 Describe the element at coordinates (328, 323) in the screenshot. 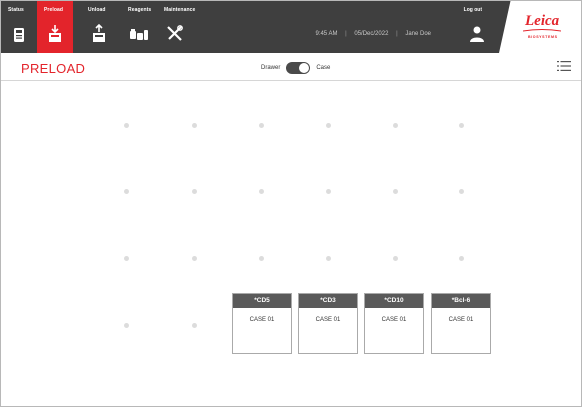

I see `case-card-cd3: *CD3 CASE 01` at that location.